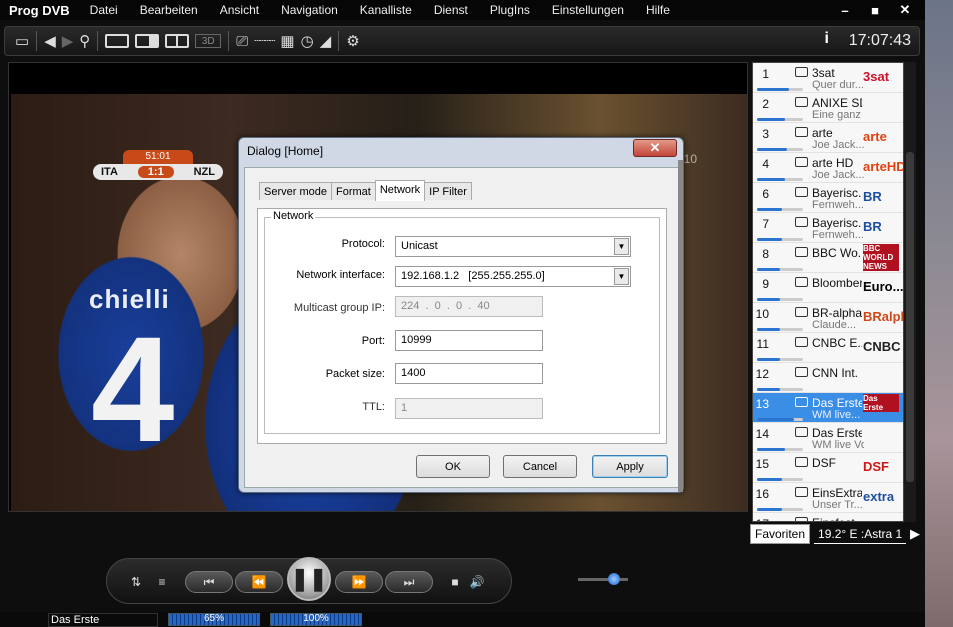 This screenshot has height=627, width=953. What do you see at coordinates (513, 246) in the screenshot?
I see `protocol-select: Unicast ▼` at bounding box center [513, 246].